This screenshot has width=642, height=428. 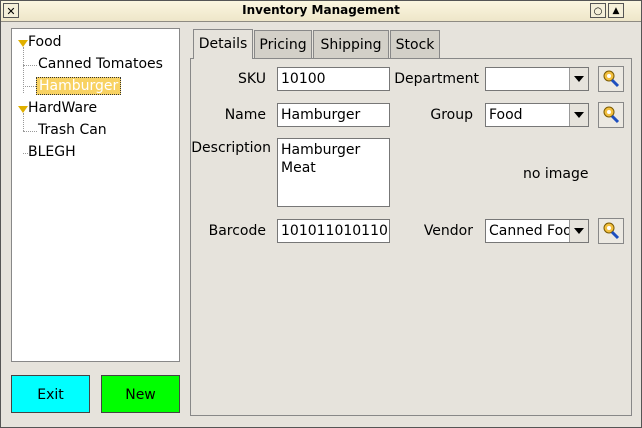 What do you see at coordinates (530, 231) in the screenshot?
I see `vendor-value: Canned Foo` at bounding box center [530, 231].